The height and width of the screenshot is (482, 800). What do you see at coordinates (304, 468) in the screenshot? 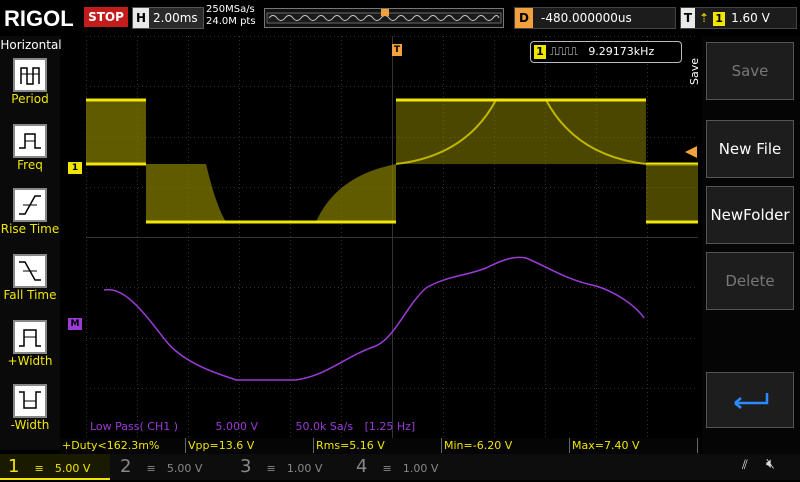
I see `channel-3-scale: 1.00 V` at bounding box center [304, 468].